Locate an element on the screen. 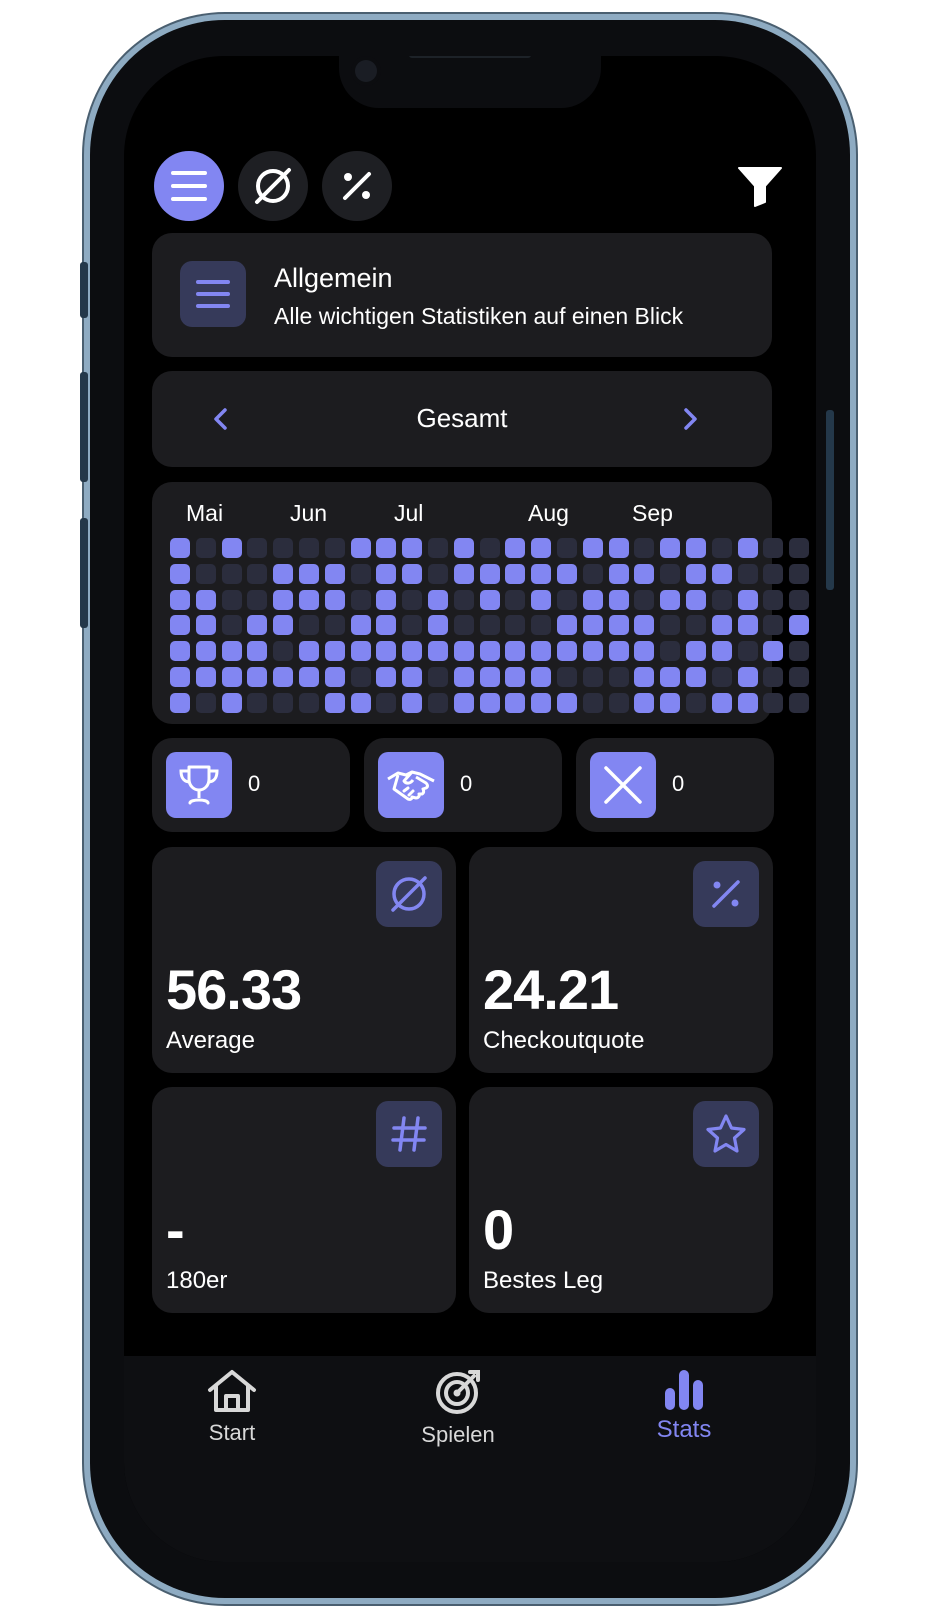 Image resolution: width=944 pixels, height=1616 pixels. bar-chart-icon is located at coordinates (684, 1390).